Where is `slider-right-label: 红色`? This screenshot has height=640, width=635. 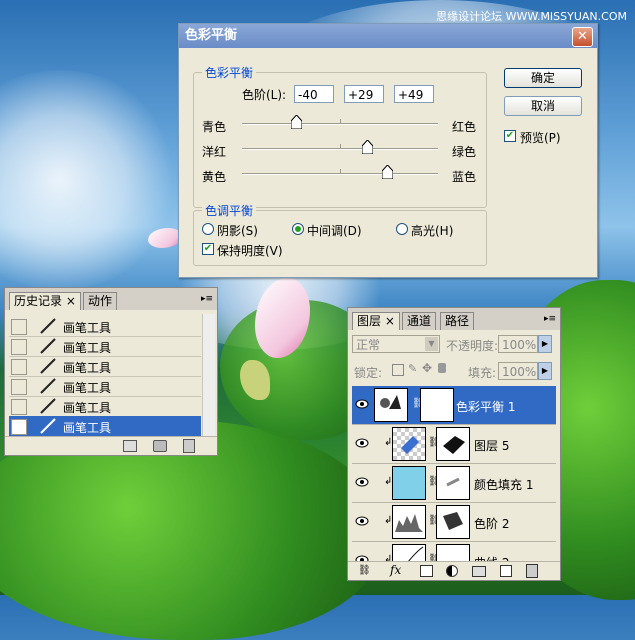
slider-right-label: 红色 is located at coordinates (464, 127).